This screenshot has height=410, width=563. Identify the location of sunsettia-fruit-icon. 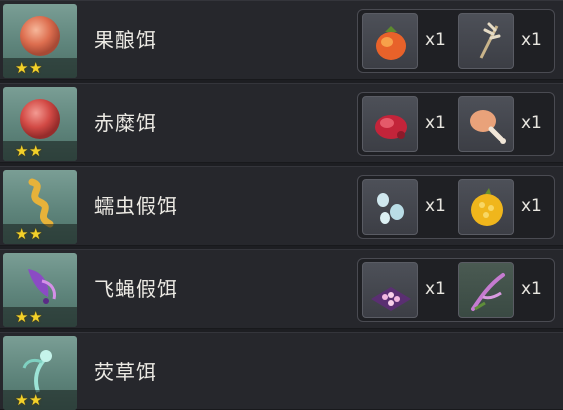
(391, 43).